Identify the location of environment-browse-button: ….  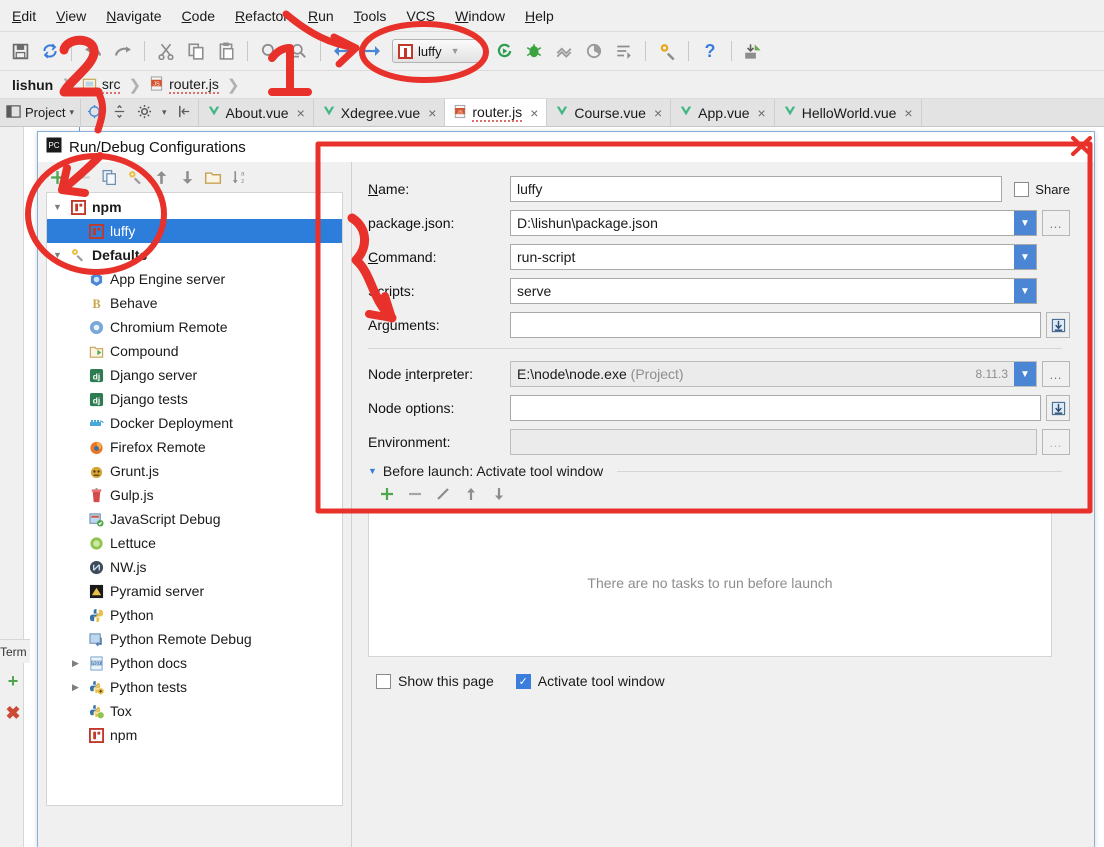
(1056, 442).